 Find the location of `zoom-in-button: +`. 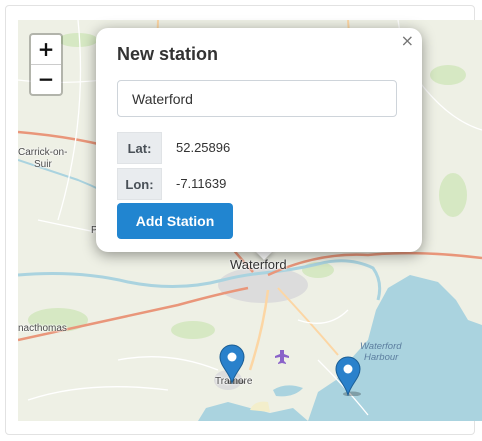

zoom-in-button: + is located at coordinates (46, 49).